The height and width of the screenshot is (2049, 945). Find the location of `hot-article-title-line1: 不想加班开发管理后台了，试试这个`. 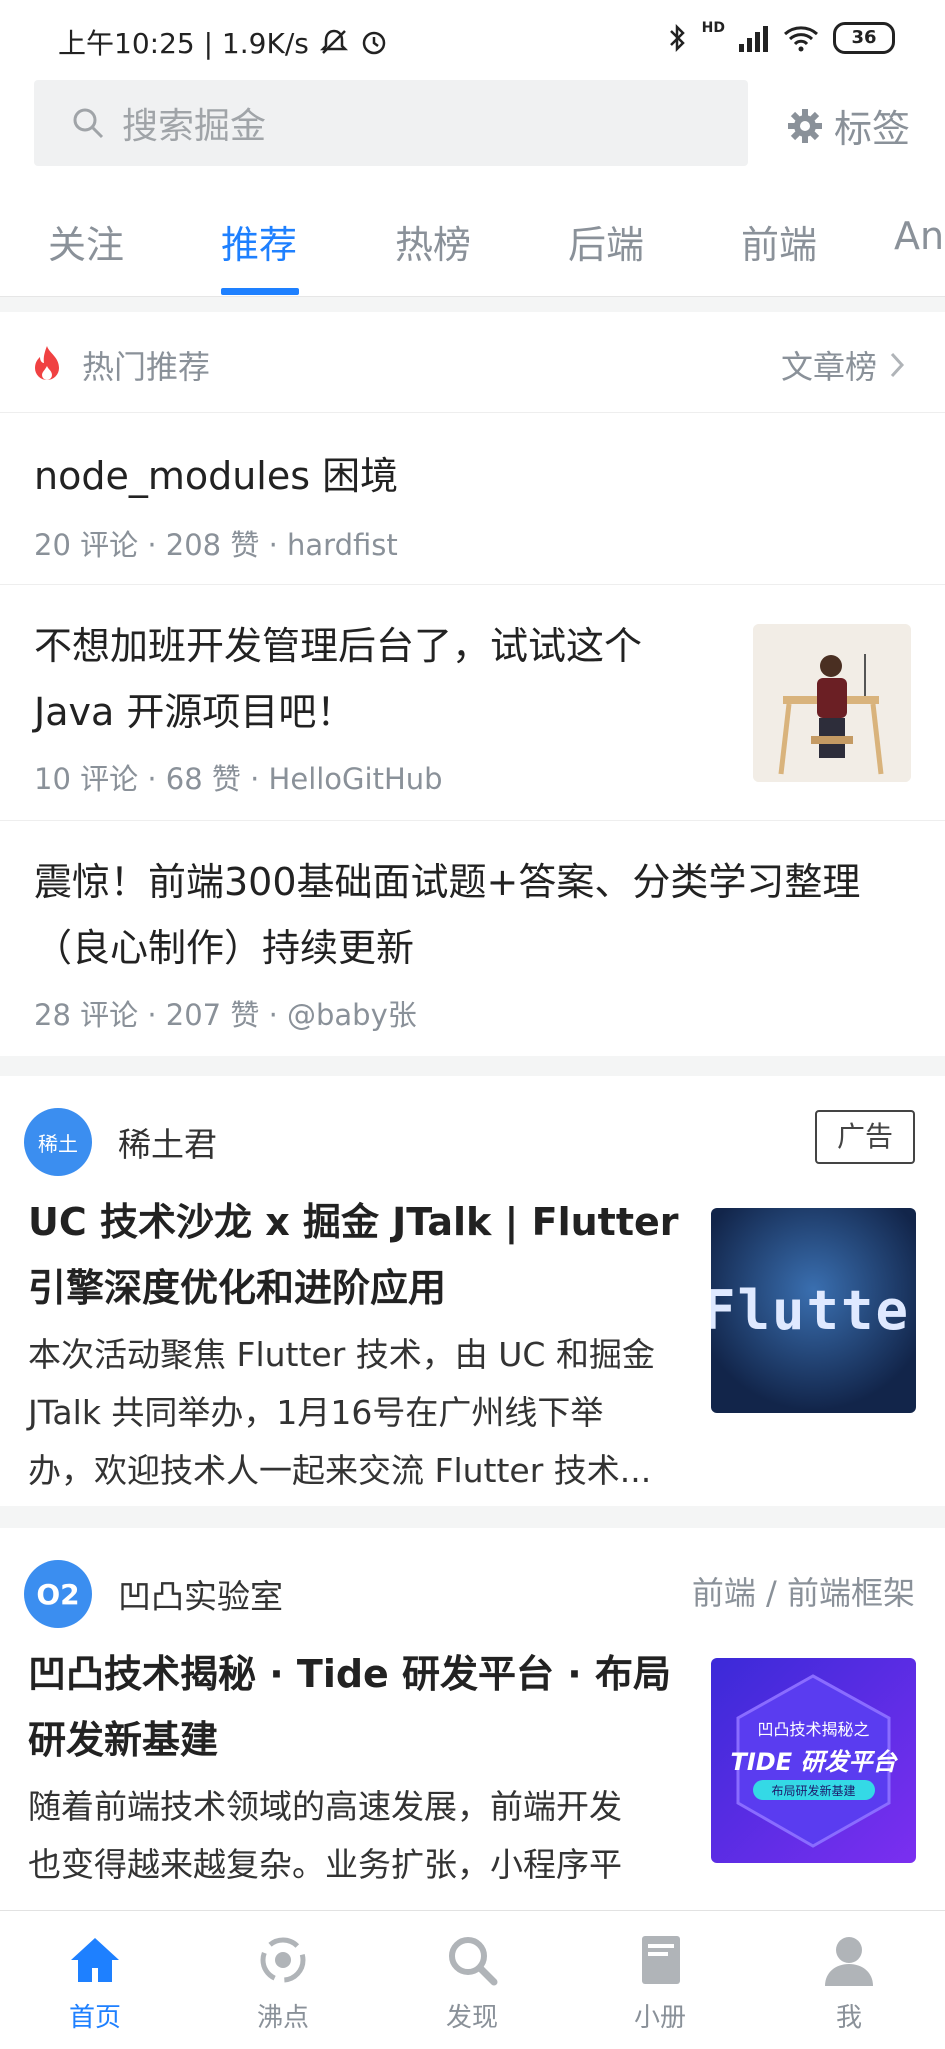

hot-article-title-line1: 不想加班开发管理后台了，试试这个 is located at coordinates (338, 646).